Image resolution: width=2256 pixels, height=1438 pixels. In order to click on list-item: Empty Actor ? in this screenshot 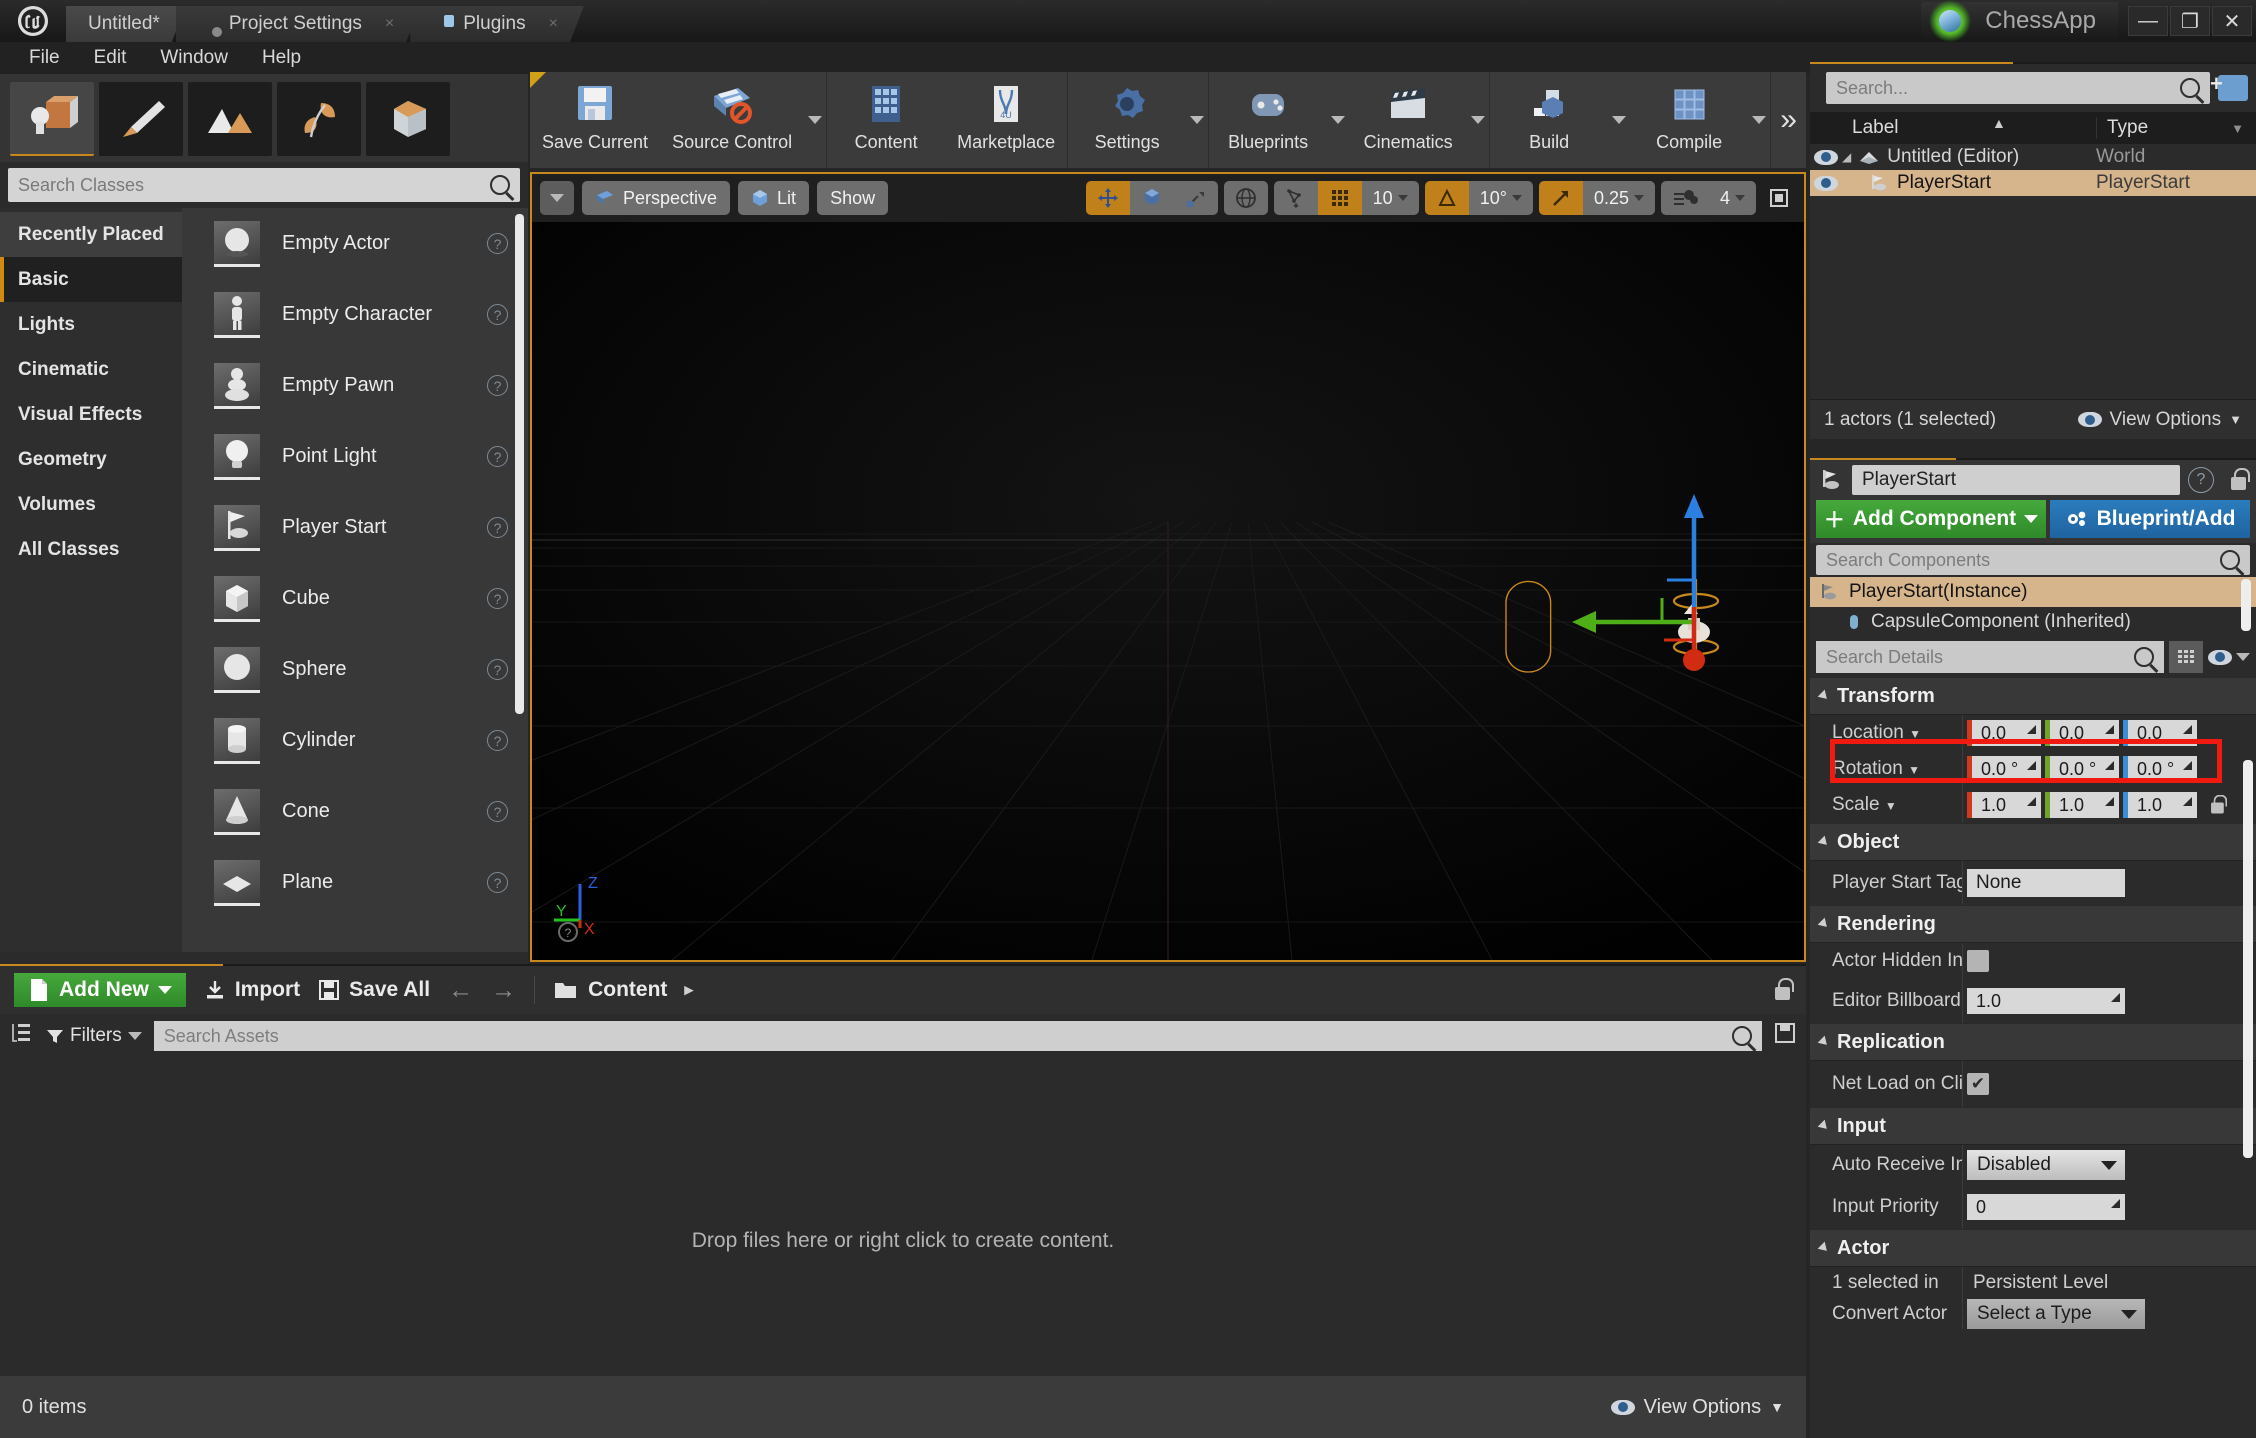, I will do `click(355, 243)`.